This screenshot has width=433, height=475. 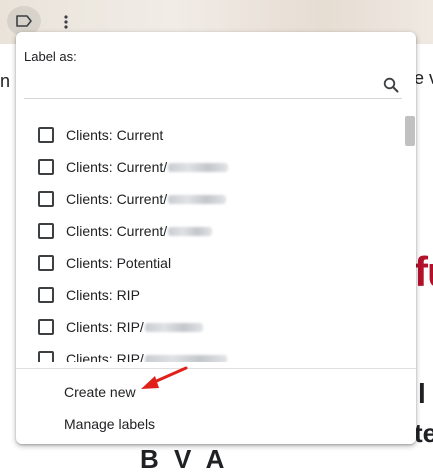 I want to click on label-search, so click(x=213, y=85).